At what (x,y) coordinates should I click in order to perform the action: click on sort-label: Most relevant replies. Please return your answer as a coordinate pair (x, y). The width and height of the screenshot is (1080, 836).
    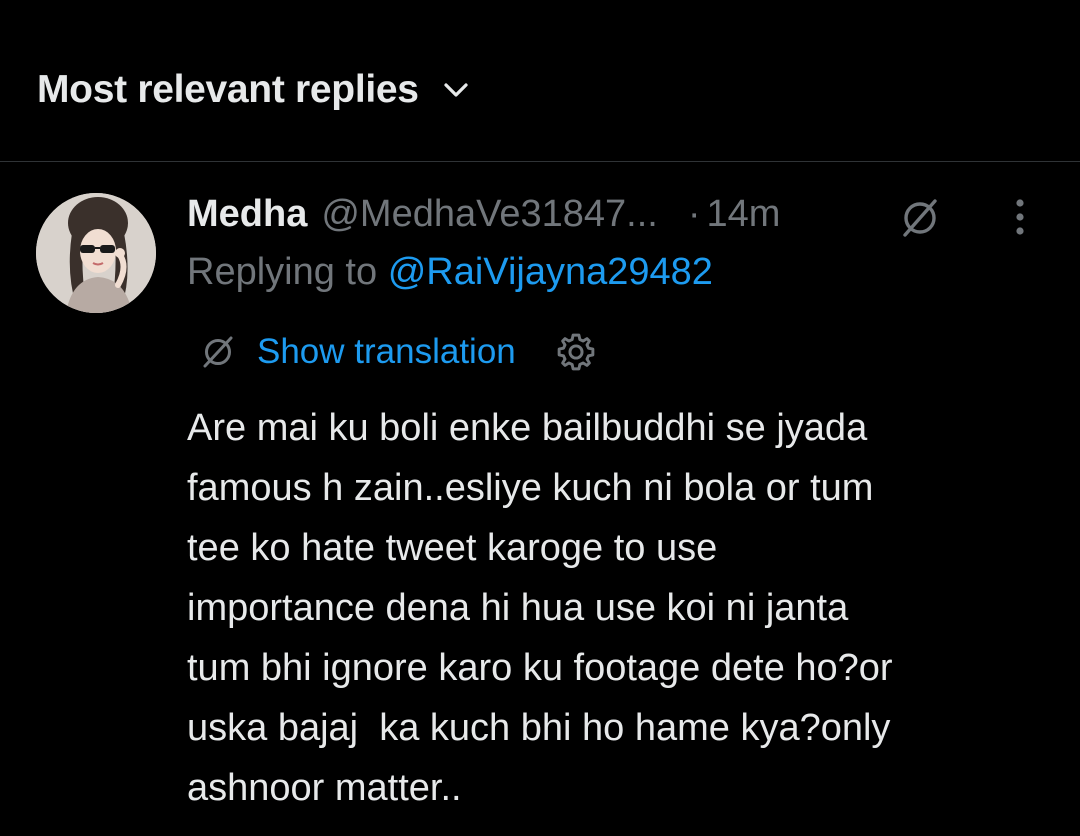
    Looking at the image, I should click on (228, 89).